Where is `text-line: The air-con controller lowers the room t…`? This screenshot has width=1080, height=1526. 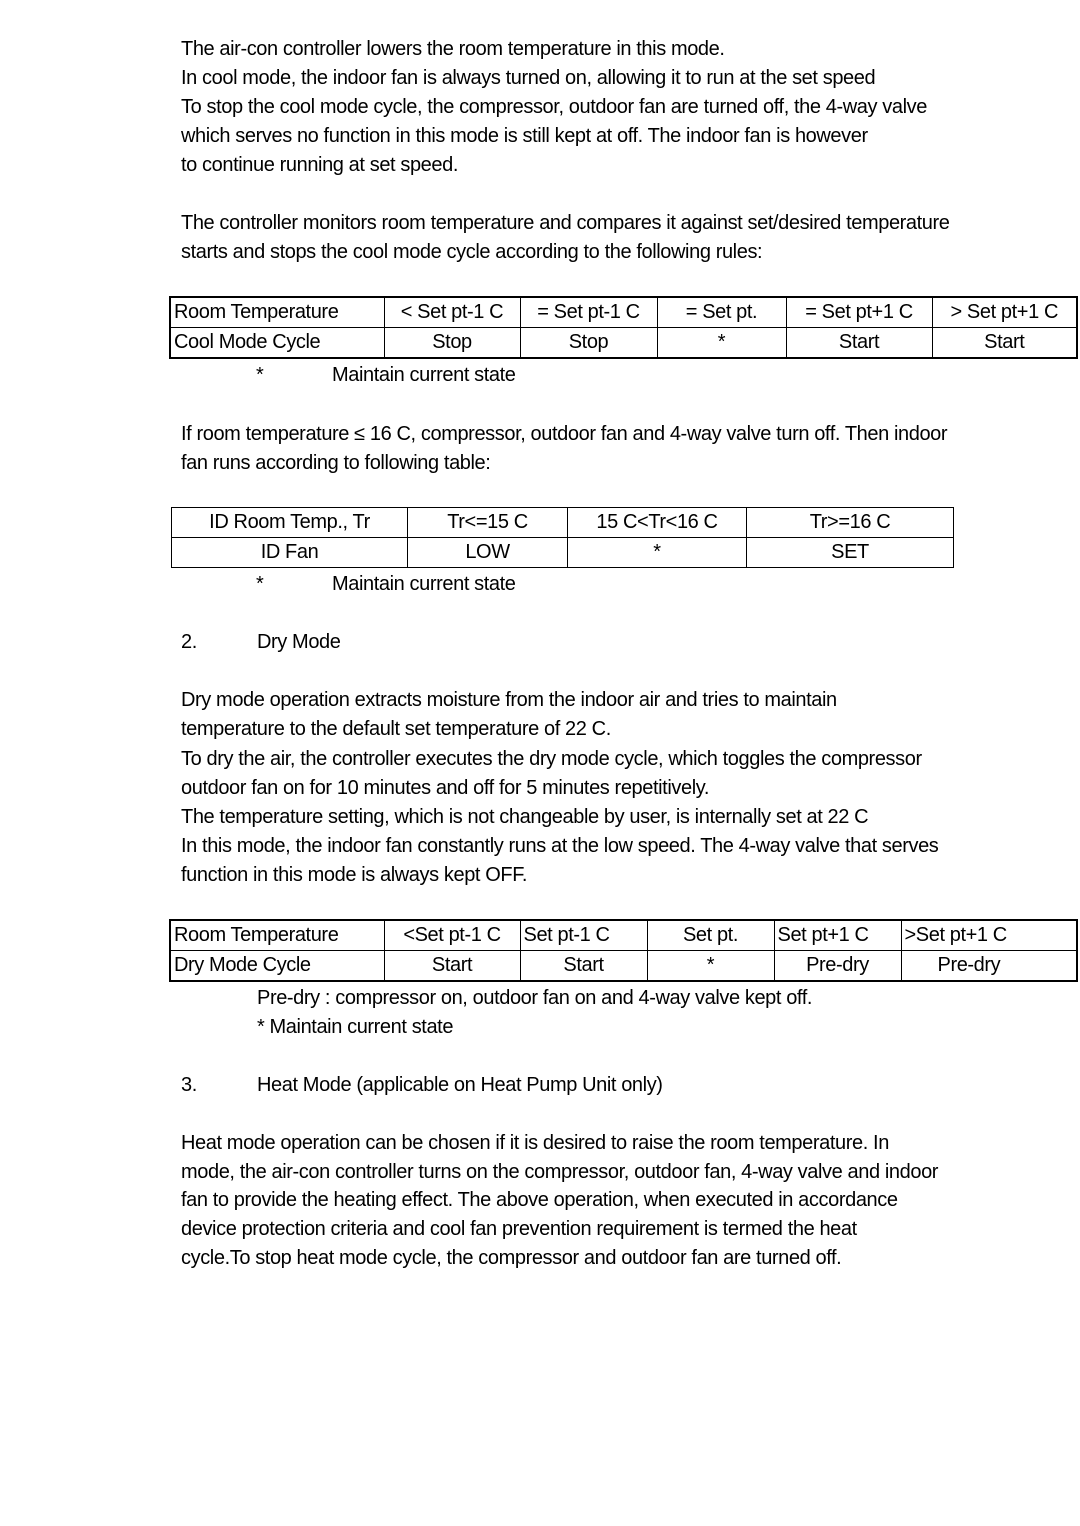
text-line: The air-con controller lowers the room t… is located at coordinates (453, 49).